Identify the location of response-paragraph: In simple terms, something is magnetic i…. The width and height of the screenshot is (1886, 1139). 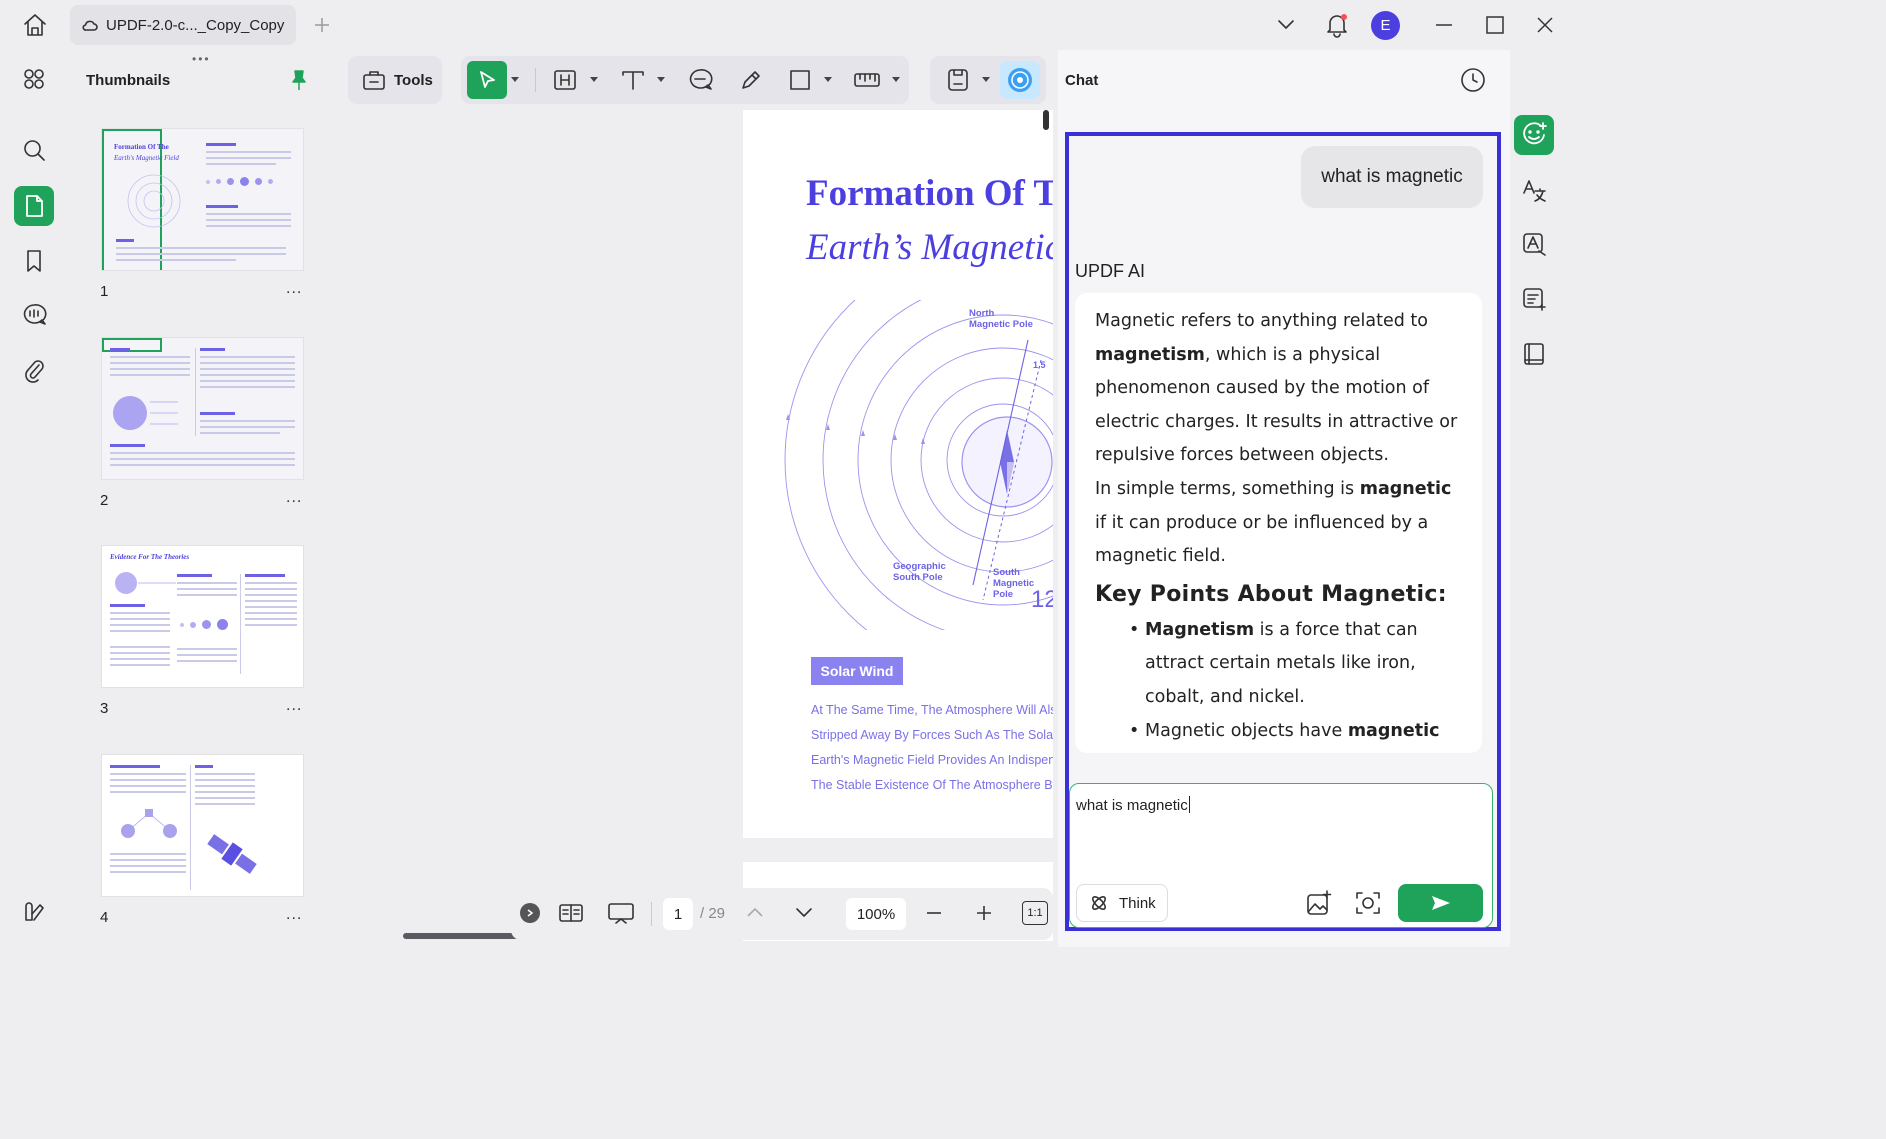
(1273, 522).